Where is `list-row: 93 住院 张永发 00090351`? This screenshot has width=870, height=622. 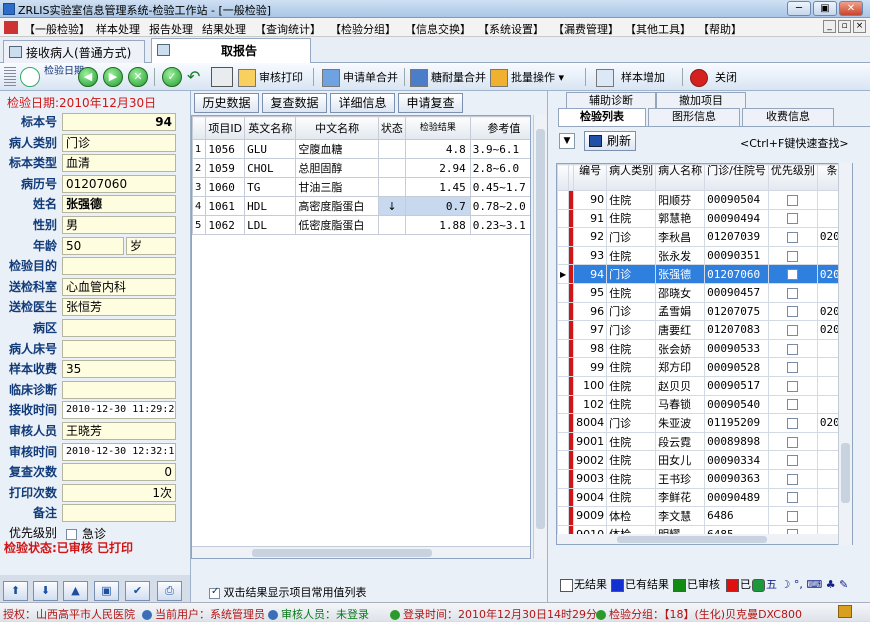
list-row: 93 住院 张永发 00090351 is located at coordinates (704, 255).